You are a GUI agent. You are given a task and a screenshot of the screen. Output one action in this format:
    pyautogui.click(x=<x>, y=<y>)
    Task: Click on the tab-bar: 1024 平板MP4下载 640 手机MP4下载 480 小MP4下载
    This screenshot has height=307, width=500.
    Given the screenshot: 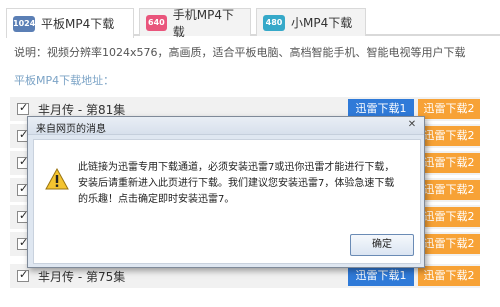 What is the action you would take?
    pyautogui.click(x=253, y=23)
    